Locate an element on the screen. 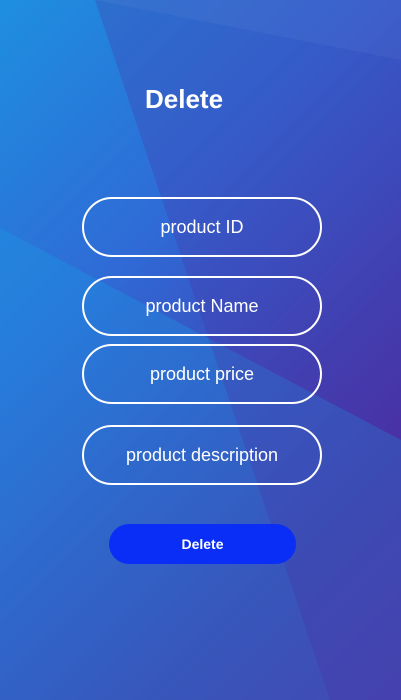  page-title: Delete is located at coordinates (184, 99).